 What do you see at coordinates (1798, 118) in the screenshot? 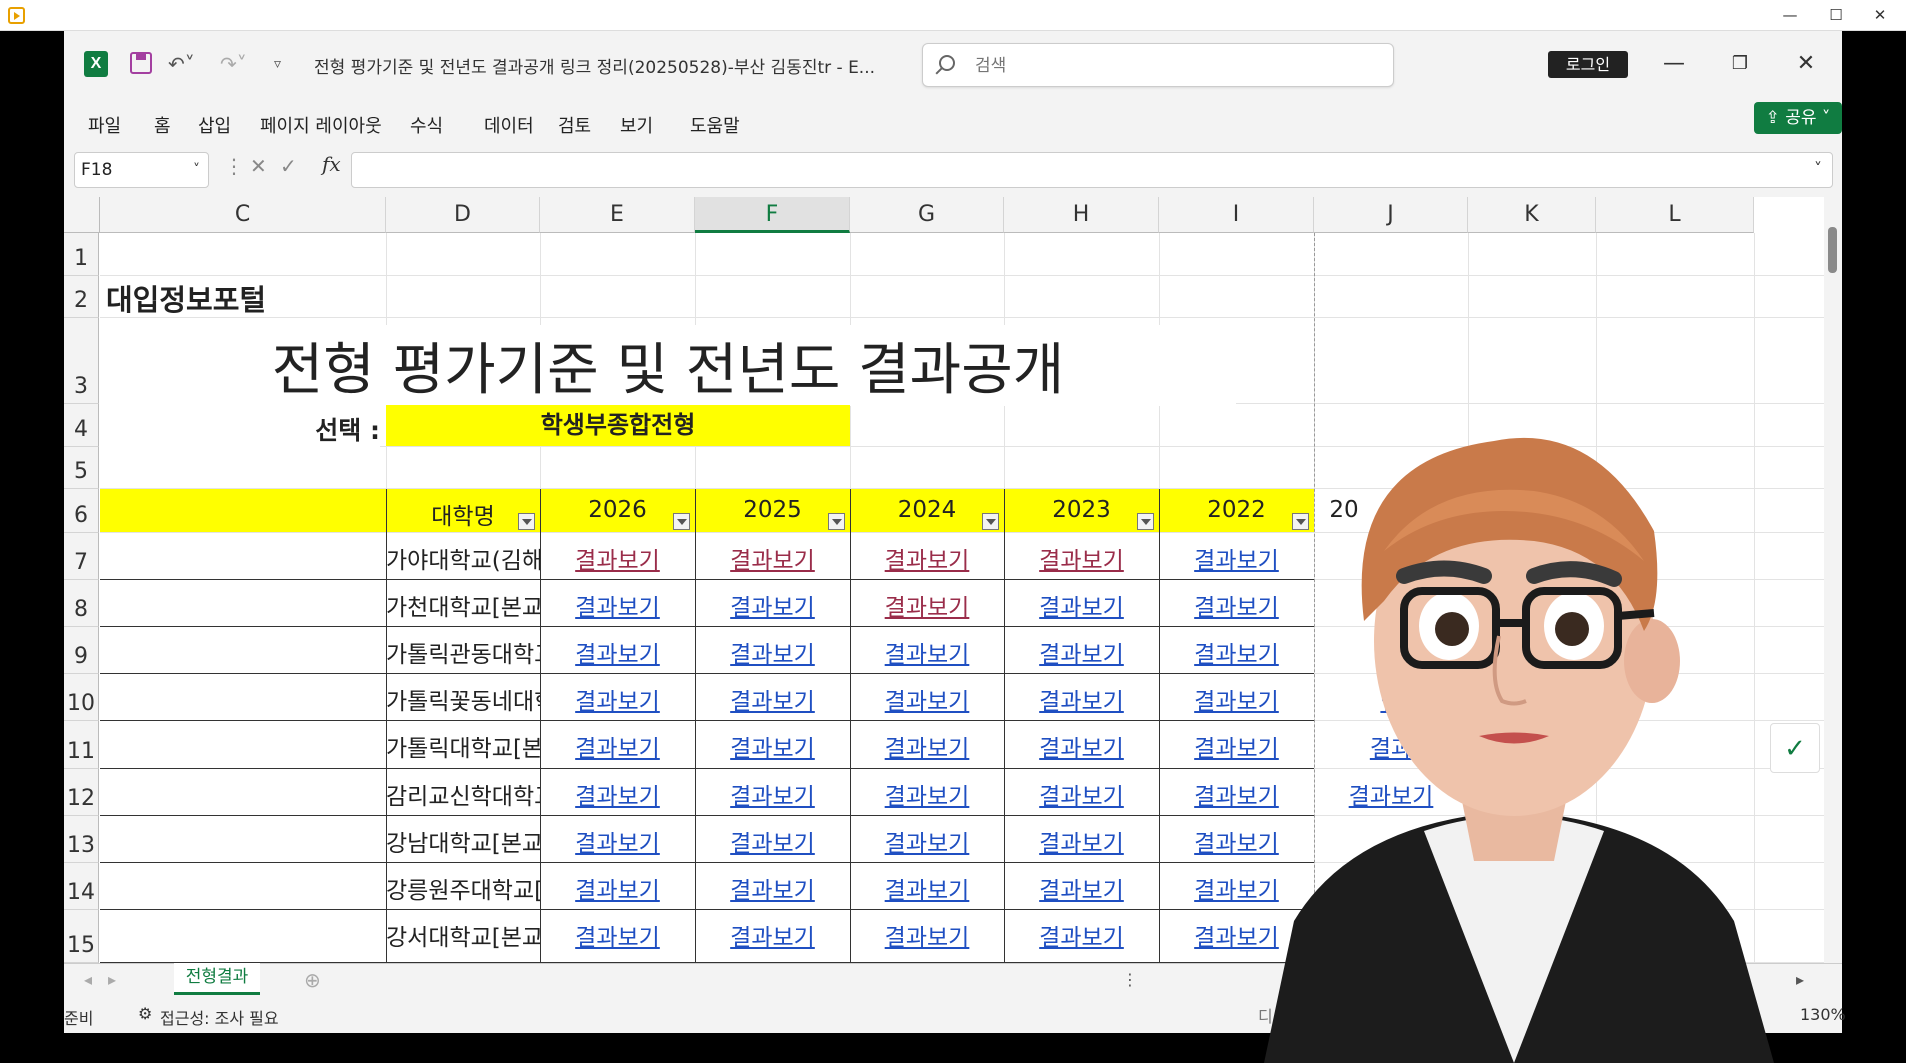
I see `share-button: ⇪ 공유 ˅` at bounding box center [1798, 118].